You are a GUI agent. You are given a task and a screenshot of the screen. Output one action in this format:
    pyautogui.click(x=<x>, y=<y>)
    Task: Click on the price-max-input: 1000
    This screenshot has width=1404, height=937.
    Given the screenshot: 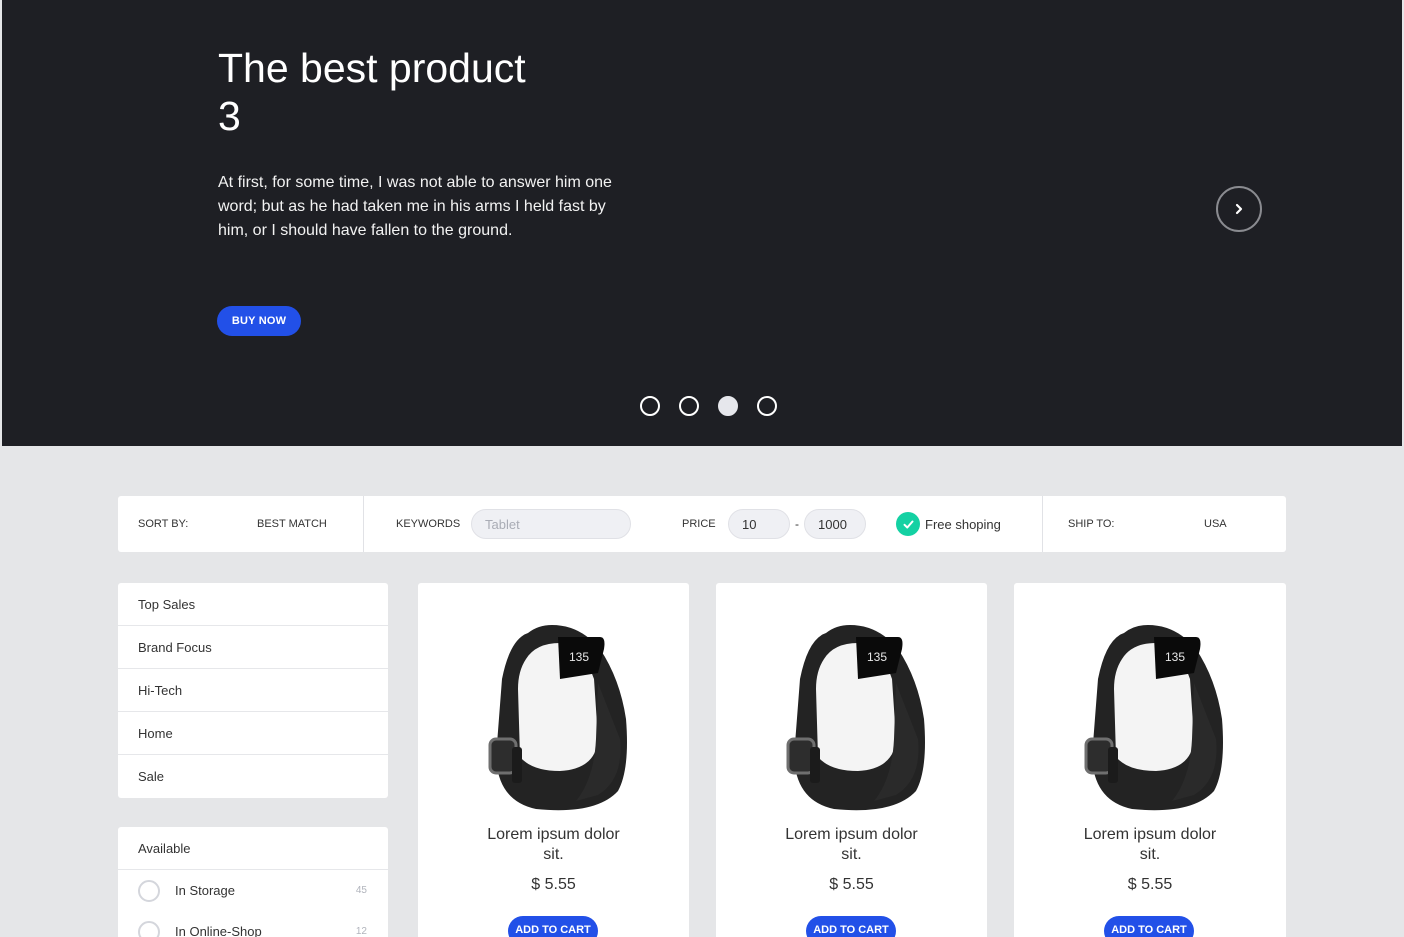 What is the action you would take?
    pyautogui.click(x=835, y=524)
    